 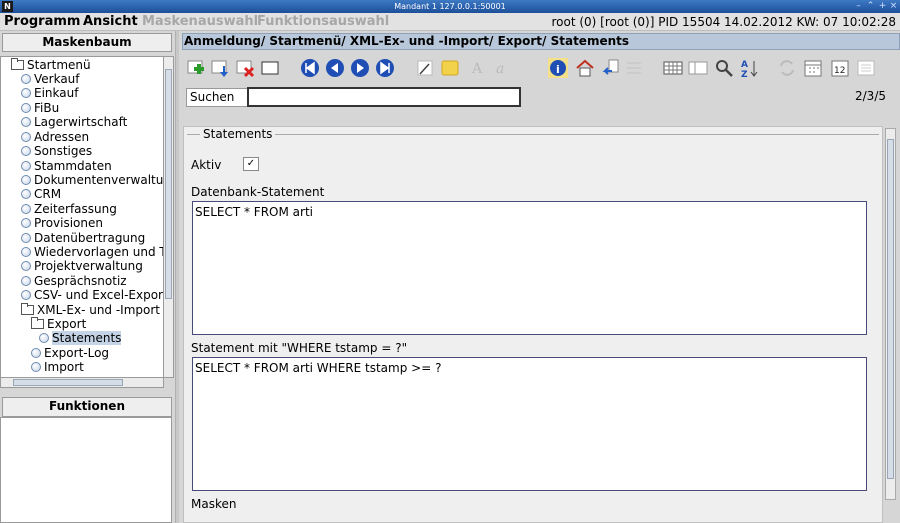 What do you see at coordinates (787, 68) in the screenshot?
I see `refresh-icon` at bounding box center [787, 68].